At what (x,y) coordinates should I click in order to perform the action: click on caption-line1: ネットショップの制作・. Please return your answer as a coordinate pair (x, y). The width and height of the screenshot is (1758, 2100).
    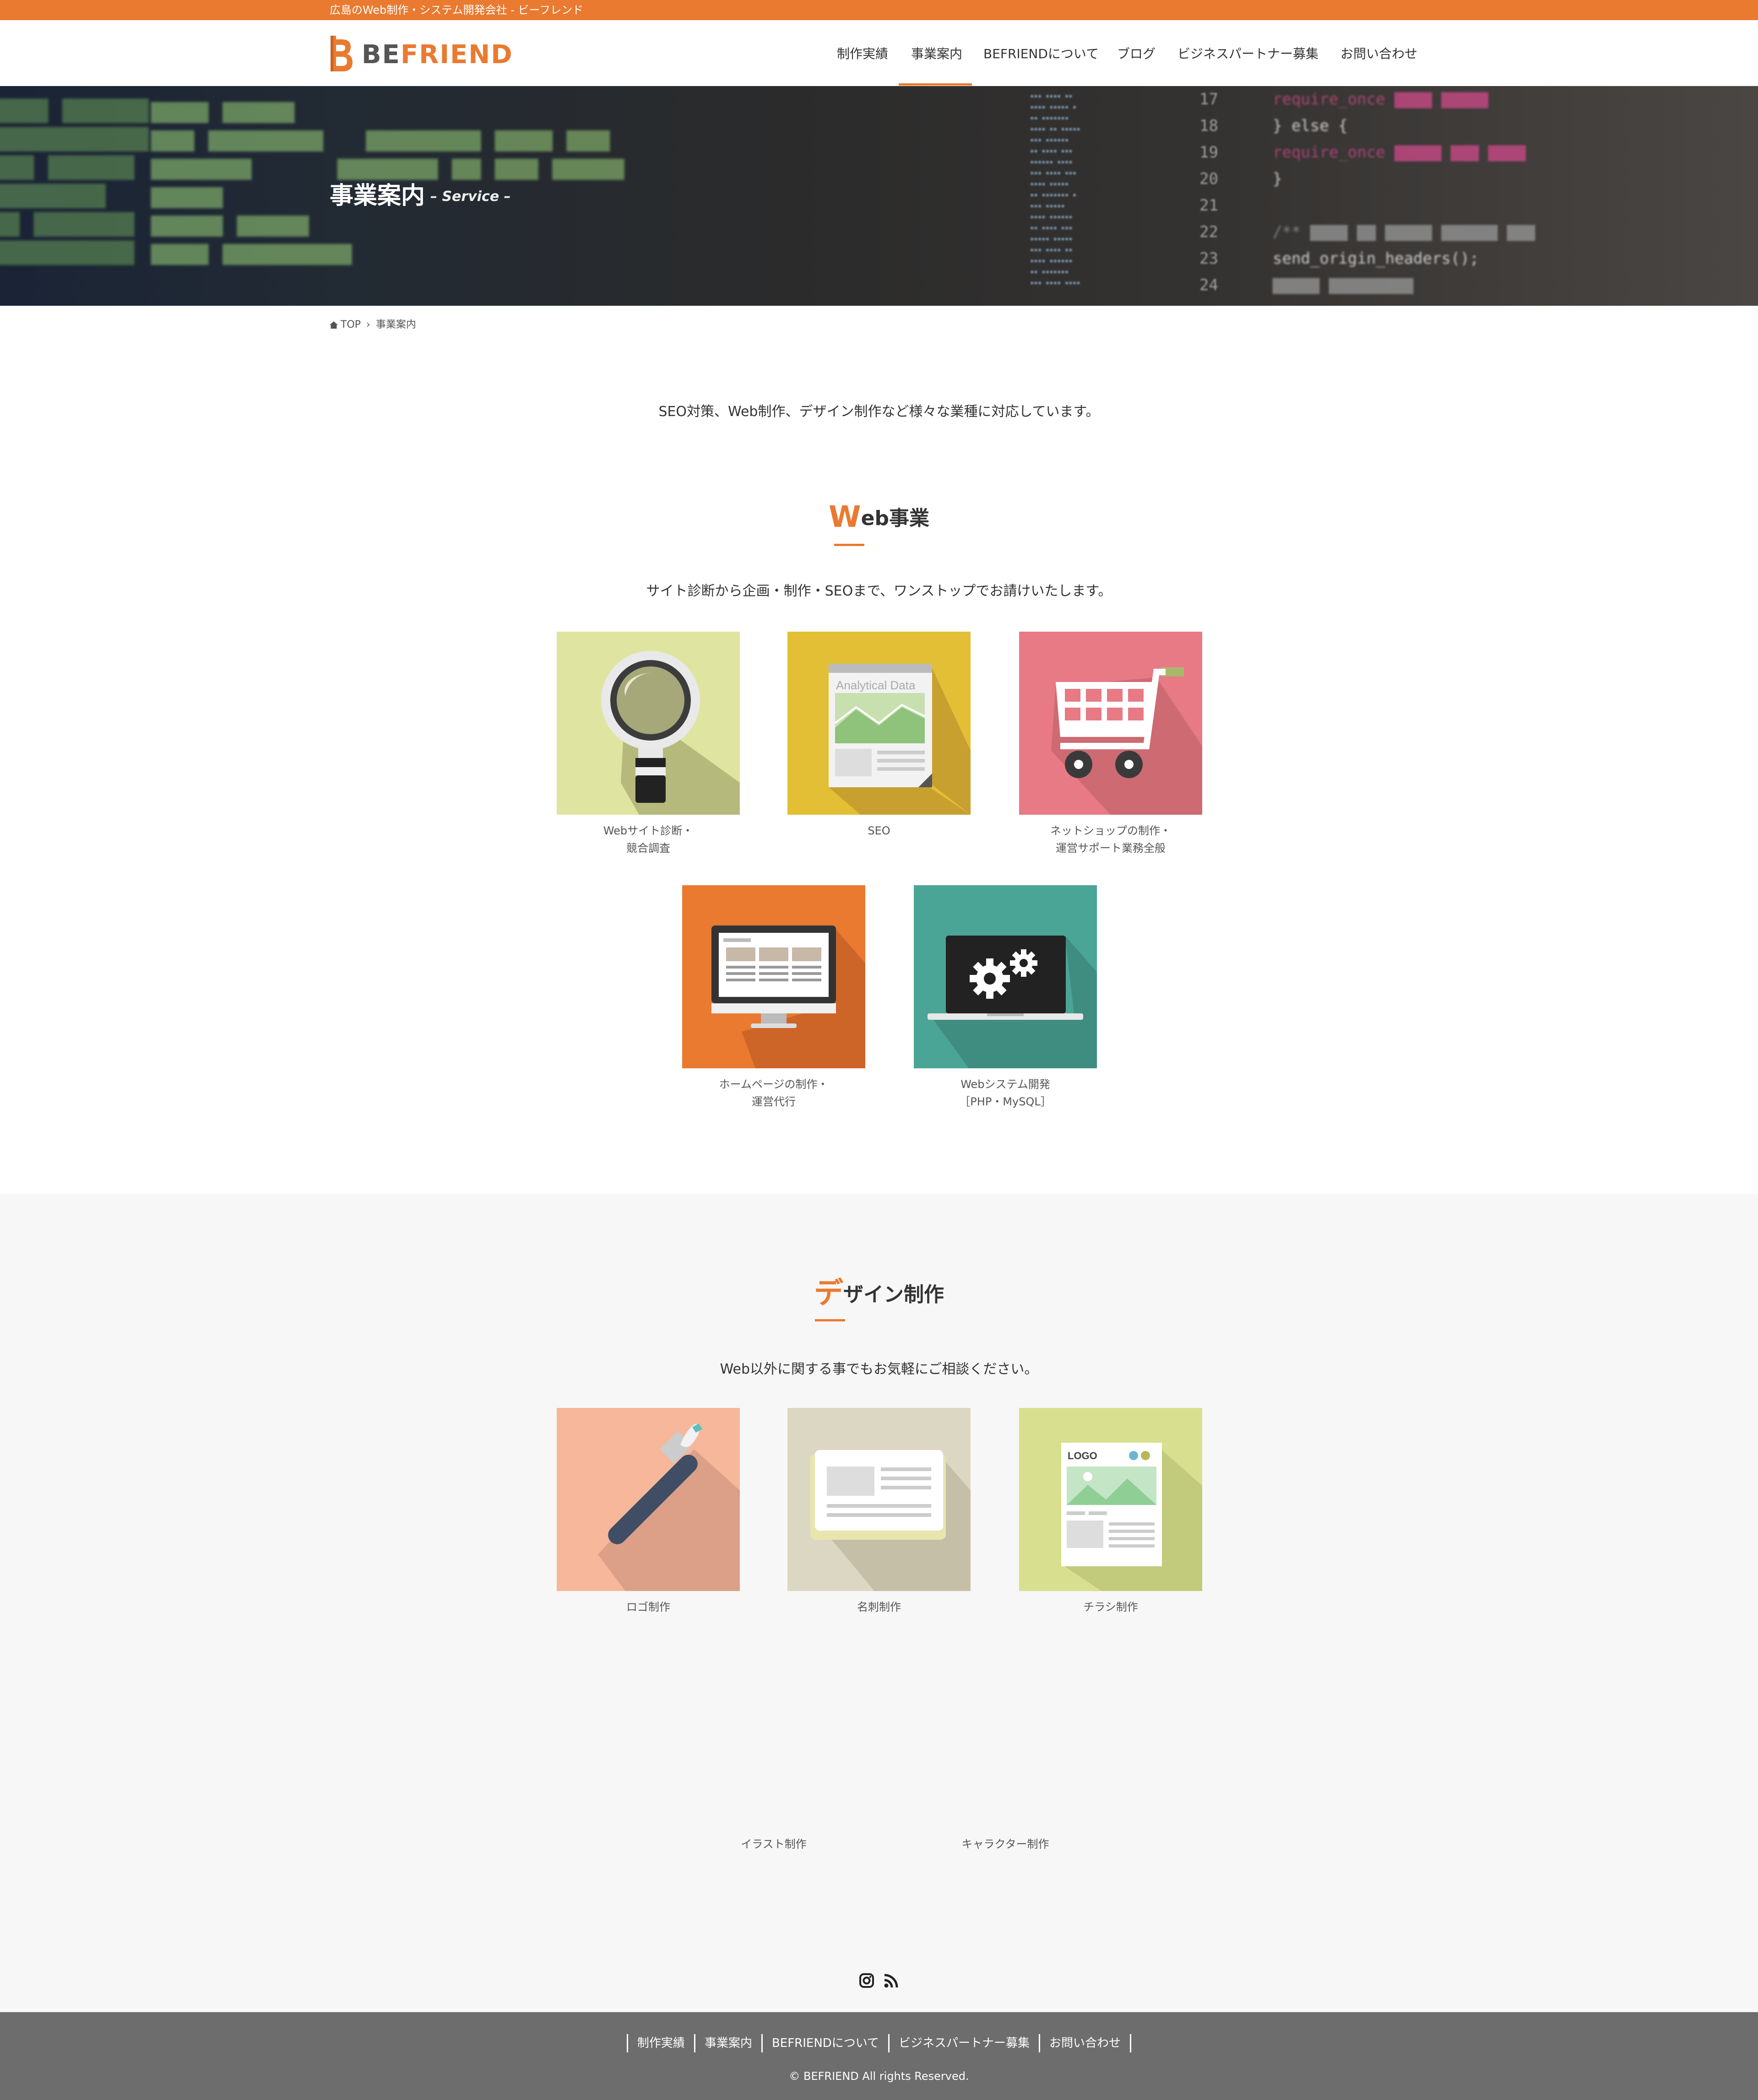
    Looking at the image, I should click on (1110, 831).